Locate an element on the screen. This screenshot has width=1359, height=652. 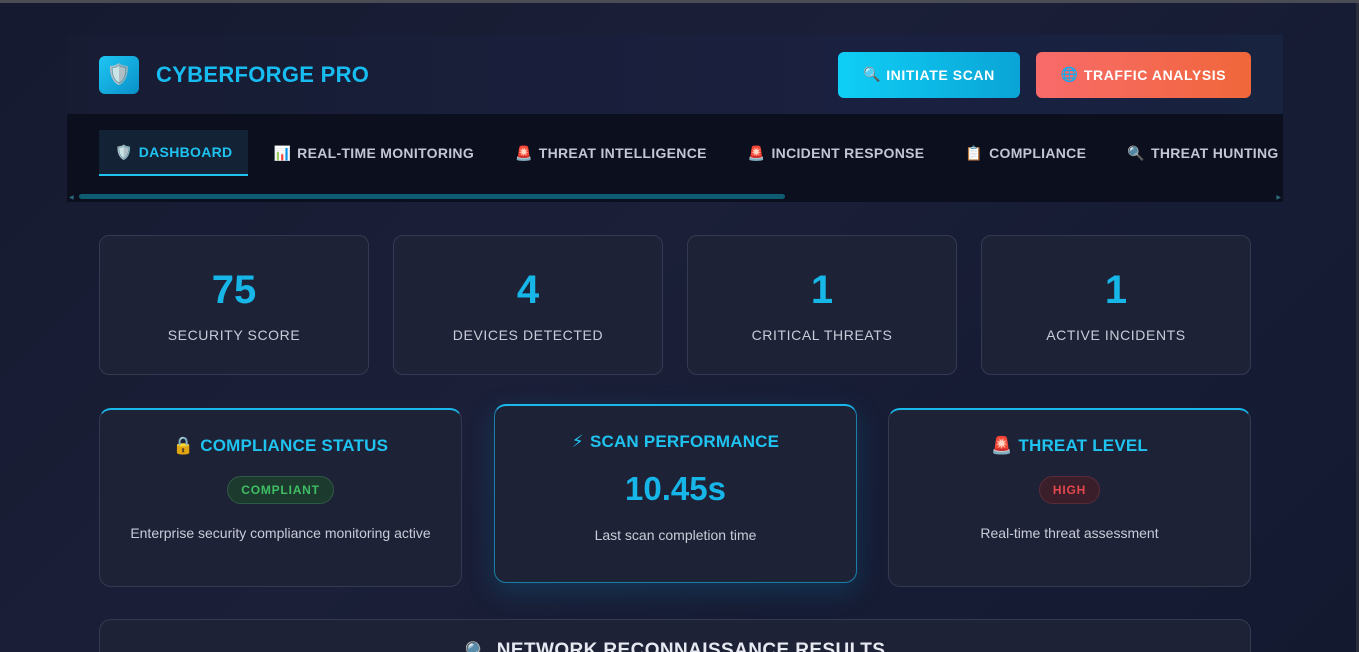
panel-title-text: SCAN PERFORMANCE is located at coordinates (684, 441).